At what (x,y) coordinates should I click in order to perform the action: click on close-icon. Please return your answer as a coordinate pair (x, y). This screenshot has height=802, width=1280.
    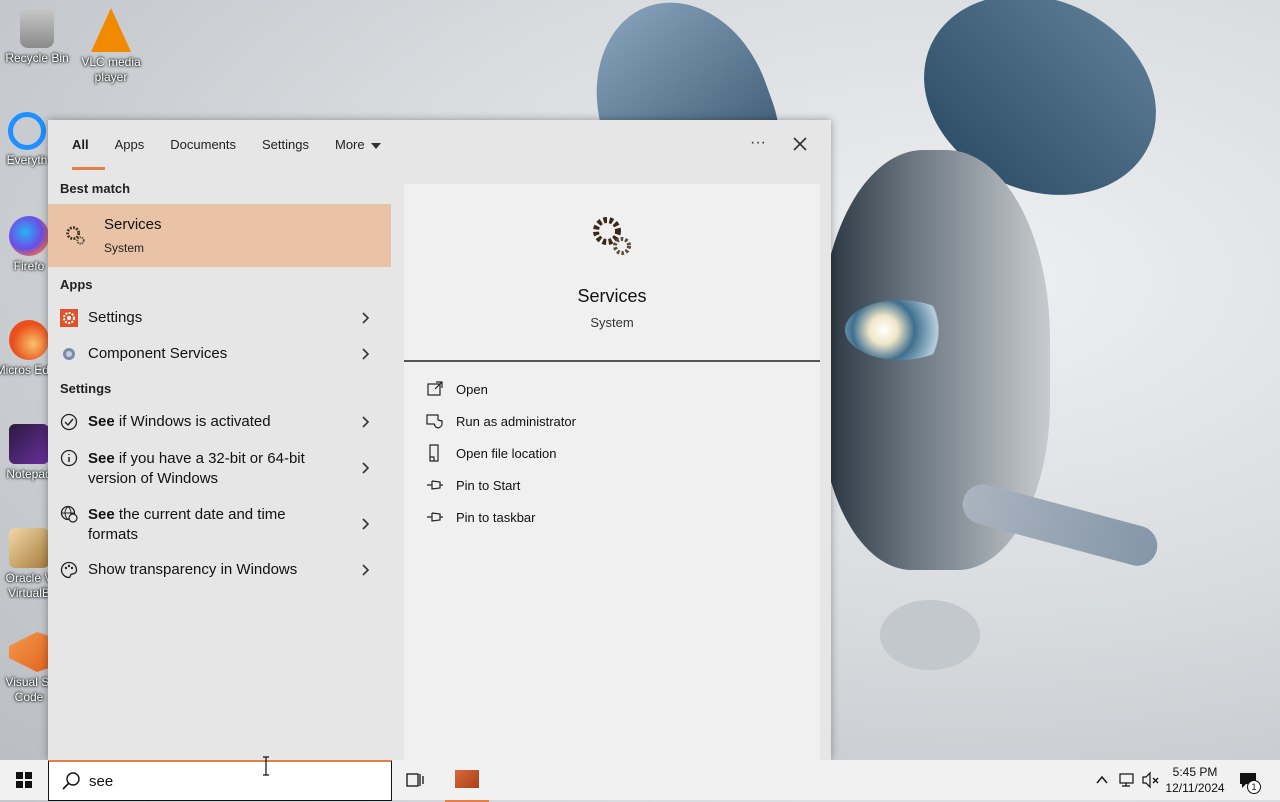
    Looking at the image, I should click on (800, 144).